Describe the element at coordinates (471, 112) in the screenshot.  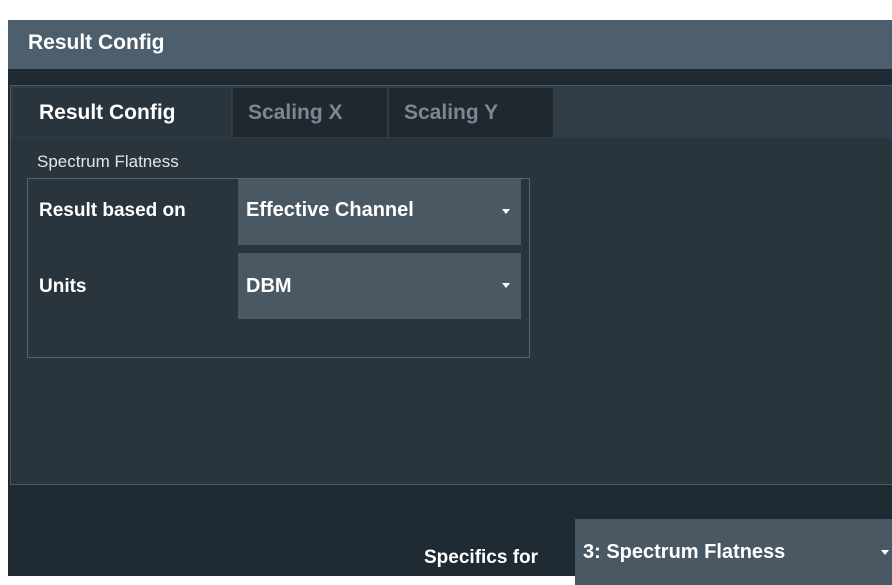
I see `tab-scaling-y: Scaling Y` at that location.